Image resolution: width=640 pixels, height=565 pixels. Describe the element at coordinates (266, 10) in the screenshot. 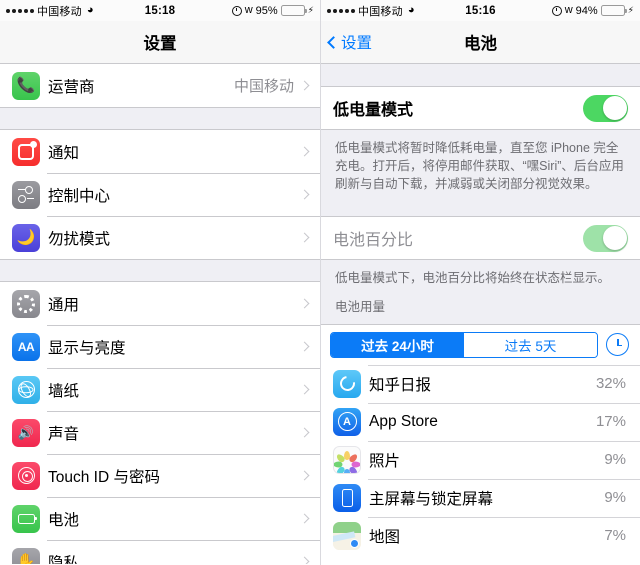

I see `battery-percent-label: 95%` at that location.